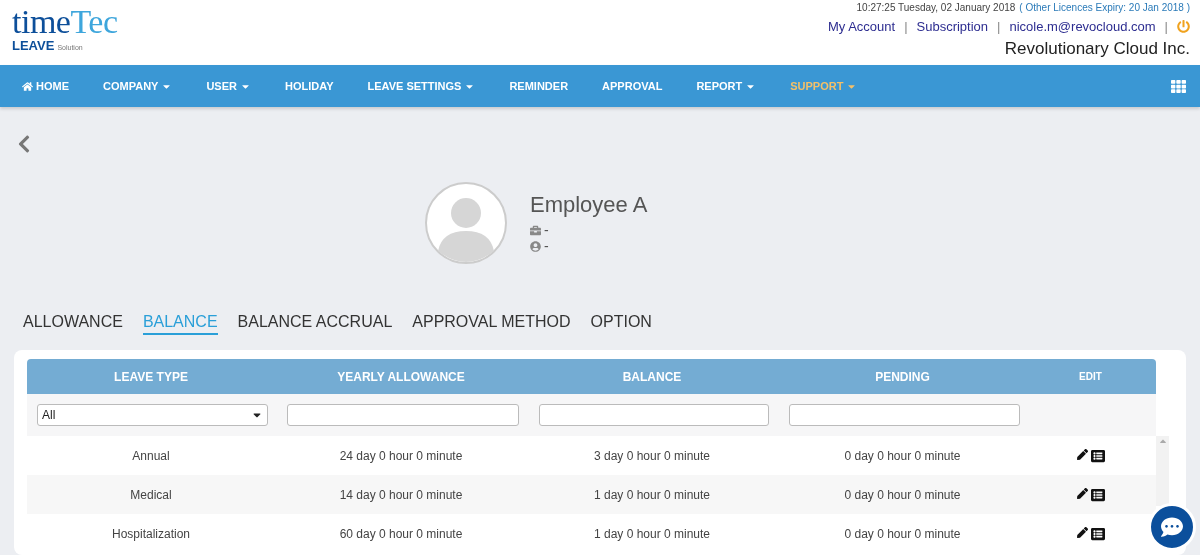 The width and height of the screenshot is (1200, 555). Describe the element at coordinates (824, 86) in the screenshot. I see `nav-item: SUPPORT` at that location.